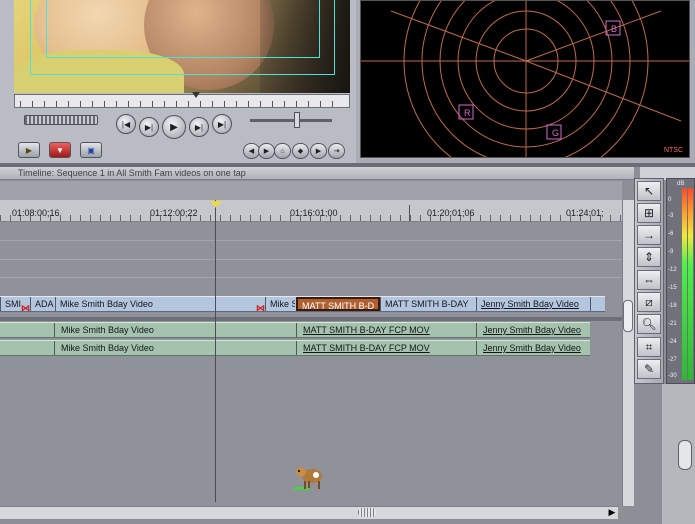  Describe the element at coordinates (297, 120) in the screenshot. I see `jog-control` at that location.